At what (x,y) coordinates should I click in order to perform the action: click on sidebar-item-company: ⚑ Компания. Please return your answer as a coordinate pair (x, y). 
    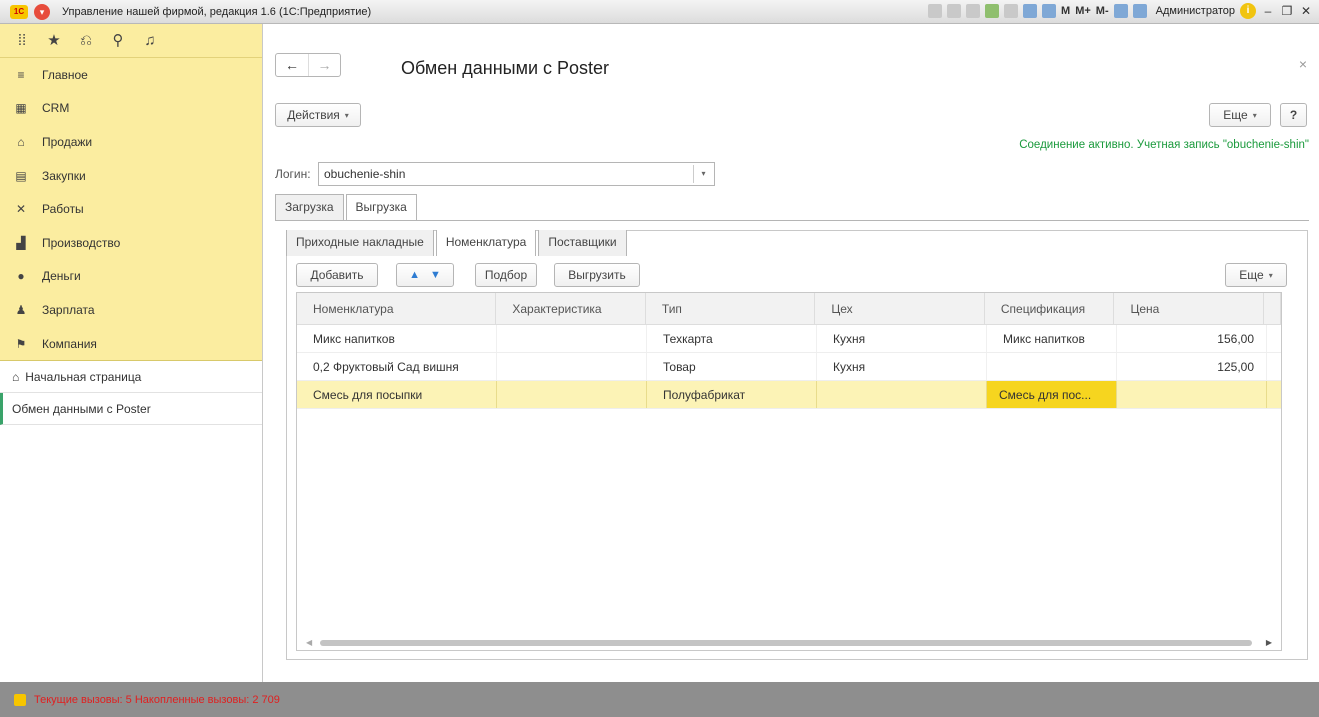
    Looking at the image, I should click on (131, 344).